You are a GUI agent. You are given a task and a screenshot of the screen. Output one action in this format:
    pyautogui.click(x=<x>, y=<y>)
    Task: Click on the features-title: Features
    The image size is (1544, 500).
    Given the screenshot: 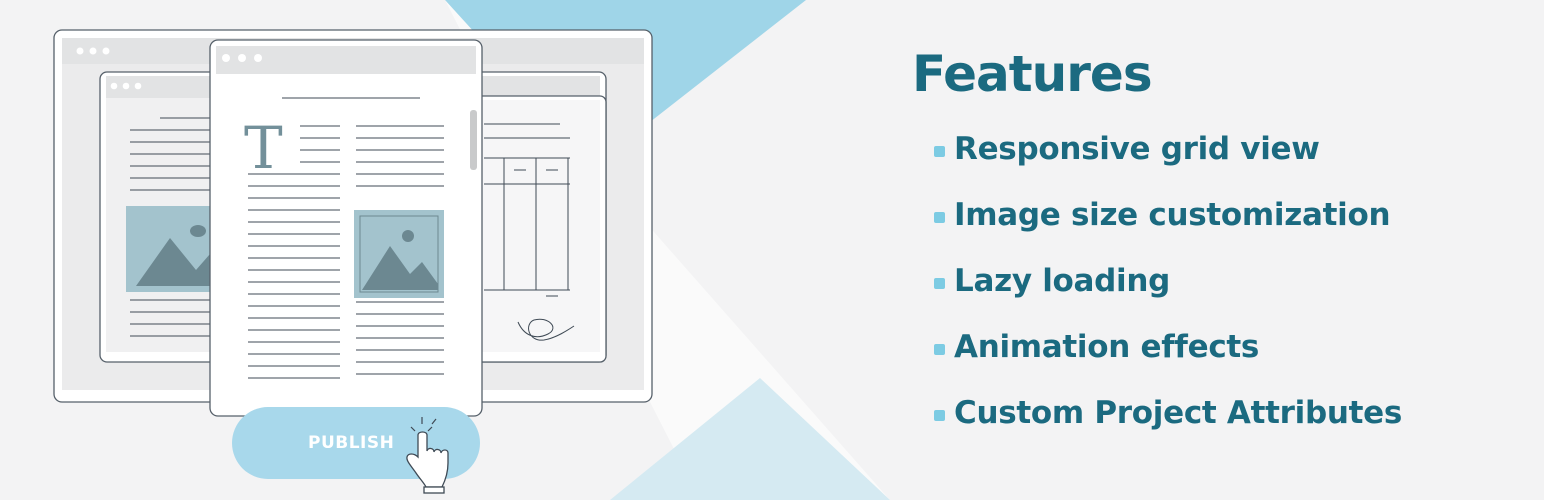 What is the action you would take?
    pyautogui.click(x=1032, y=74)
    